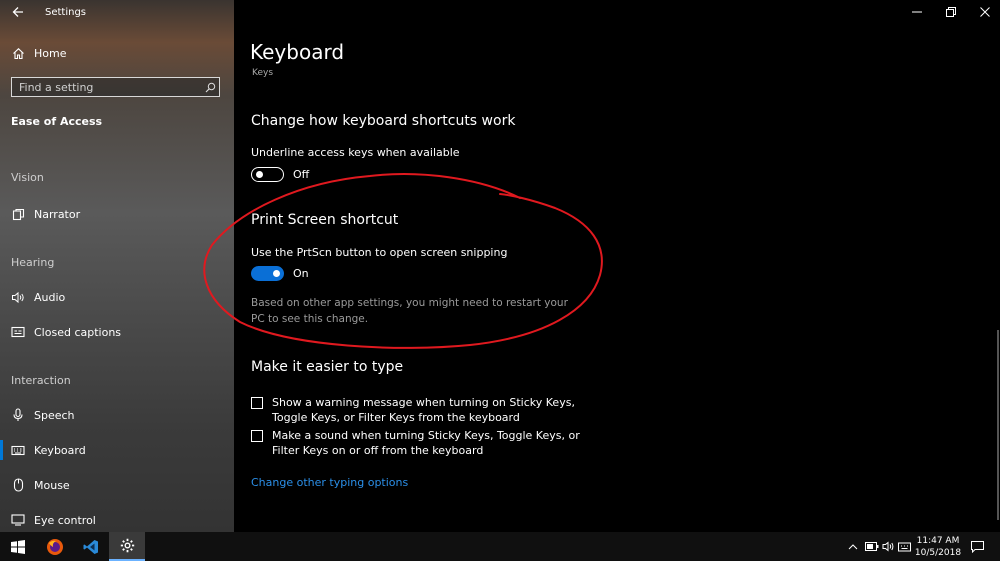 This screenshot has height=561, width=1000. I want to click on home-nav-item: Home, so click(38, 53).